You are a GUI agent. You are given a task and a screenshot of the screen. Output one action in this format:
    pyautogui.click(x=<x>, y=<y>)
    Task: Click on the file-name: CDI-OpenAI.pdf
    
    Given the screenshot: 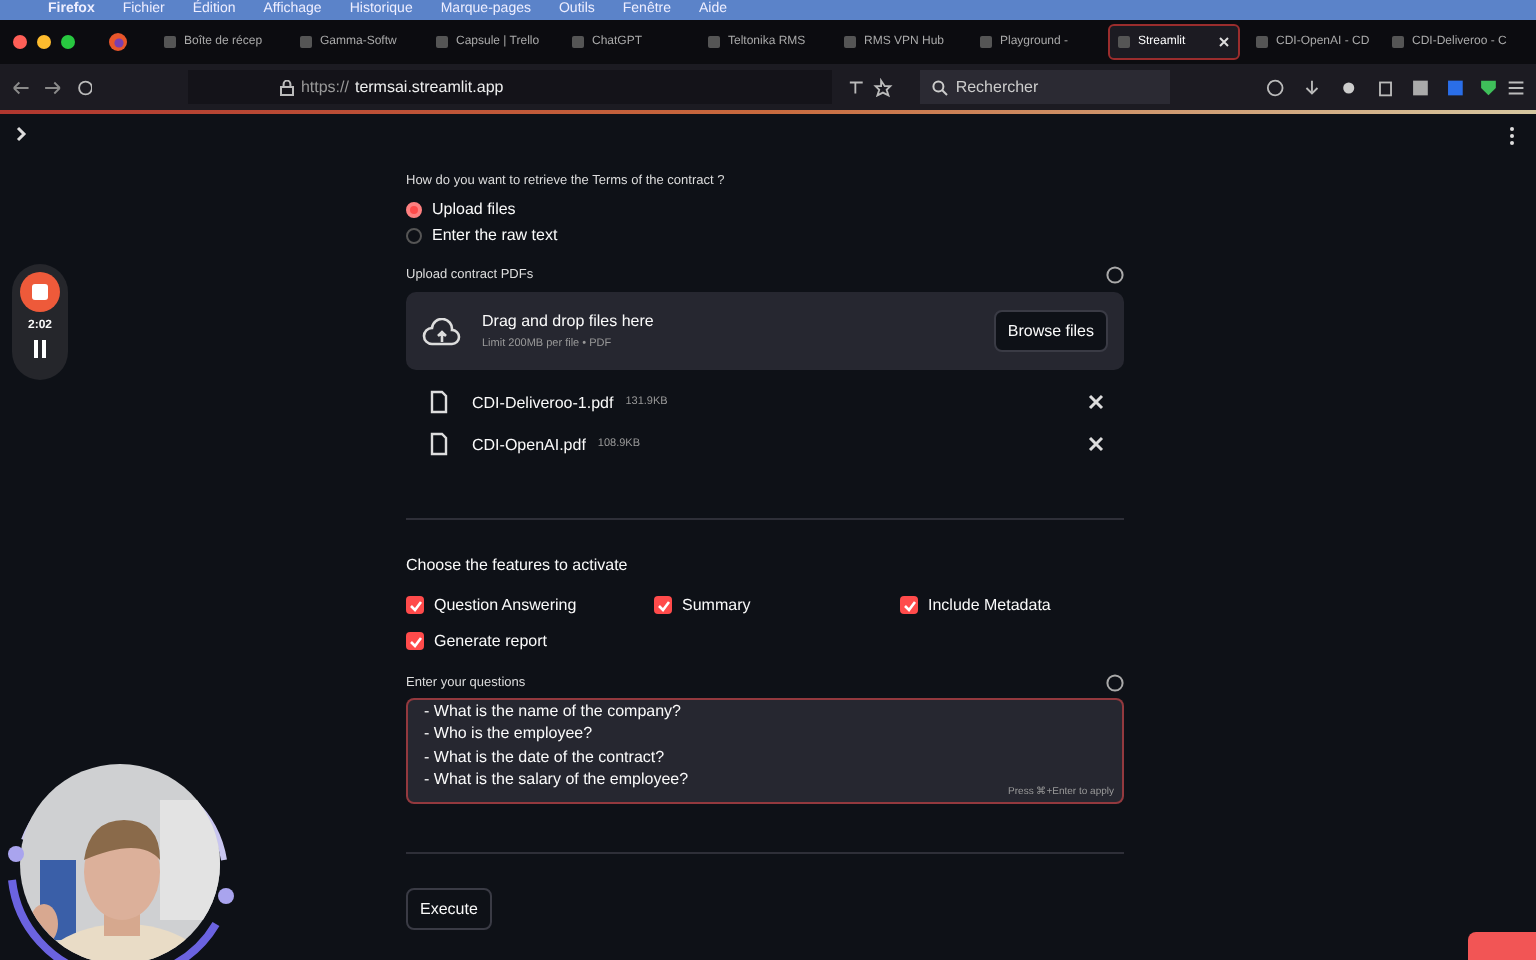 What is the action you would take?
    pyautogui.click(x=529, y=444)
    